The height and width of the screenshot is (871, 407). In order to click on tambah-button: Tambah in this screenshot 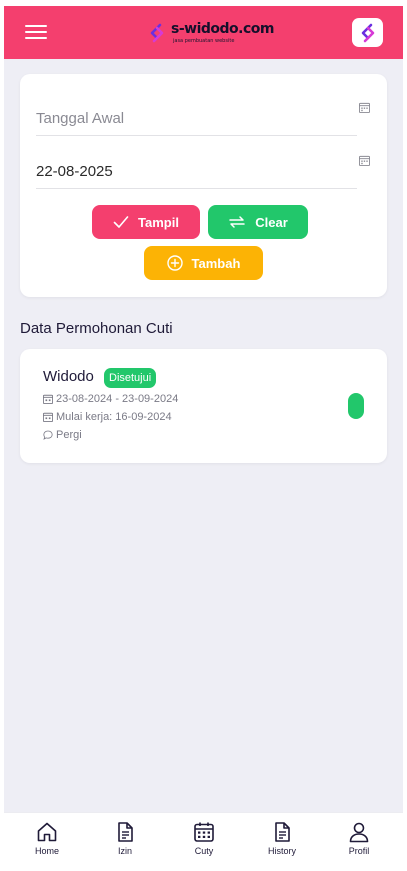, I will do `click(203, 263)`.